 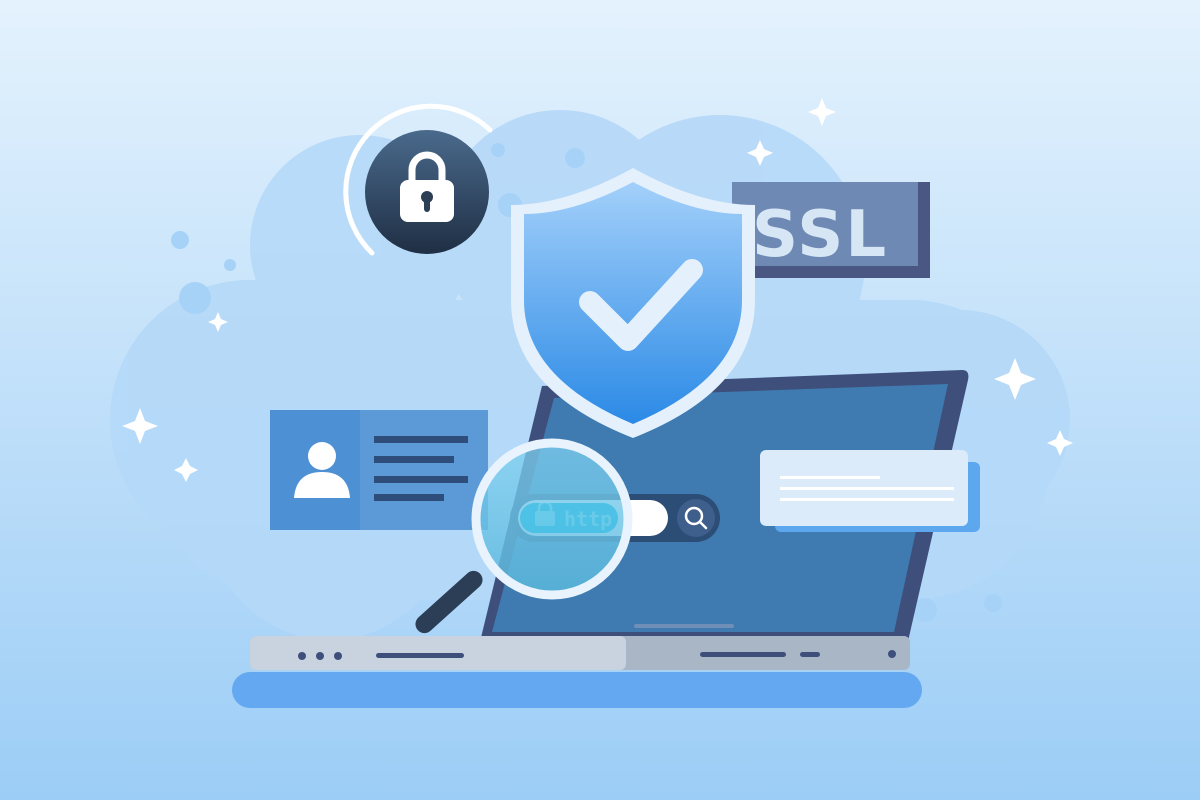 What do you see at coordinates (577, 690) in the screenshot?
I see `platform-shadow` at bounding box center [577, 690].